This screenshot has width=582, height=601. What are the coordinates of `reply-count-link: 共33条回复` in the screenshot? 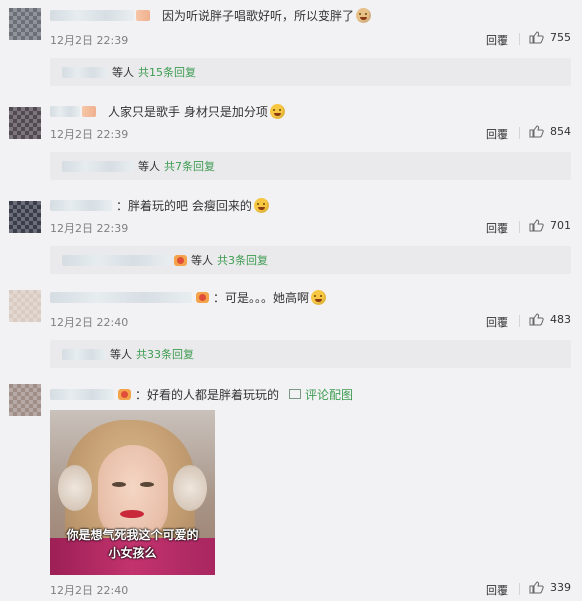 It's located at (165, 354).